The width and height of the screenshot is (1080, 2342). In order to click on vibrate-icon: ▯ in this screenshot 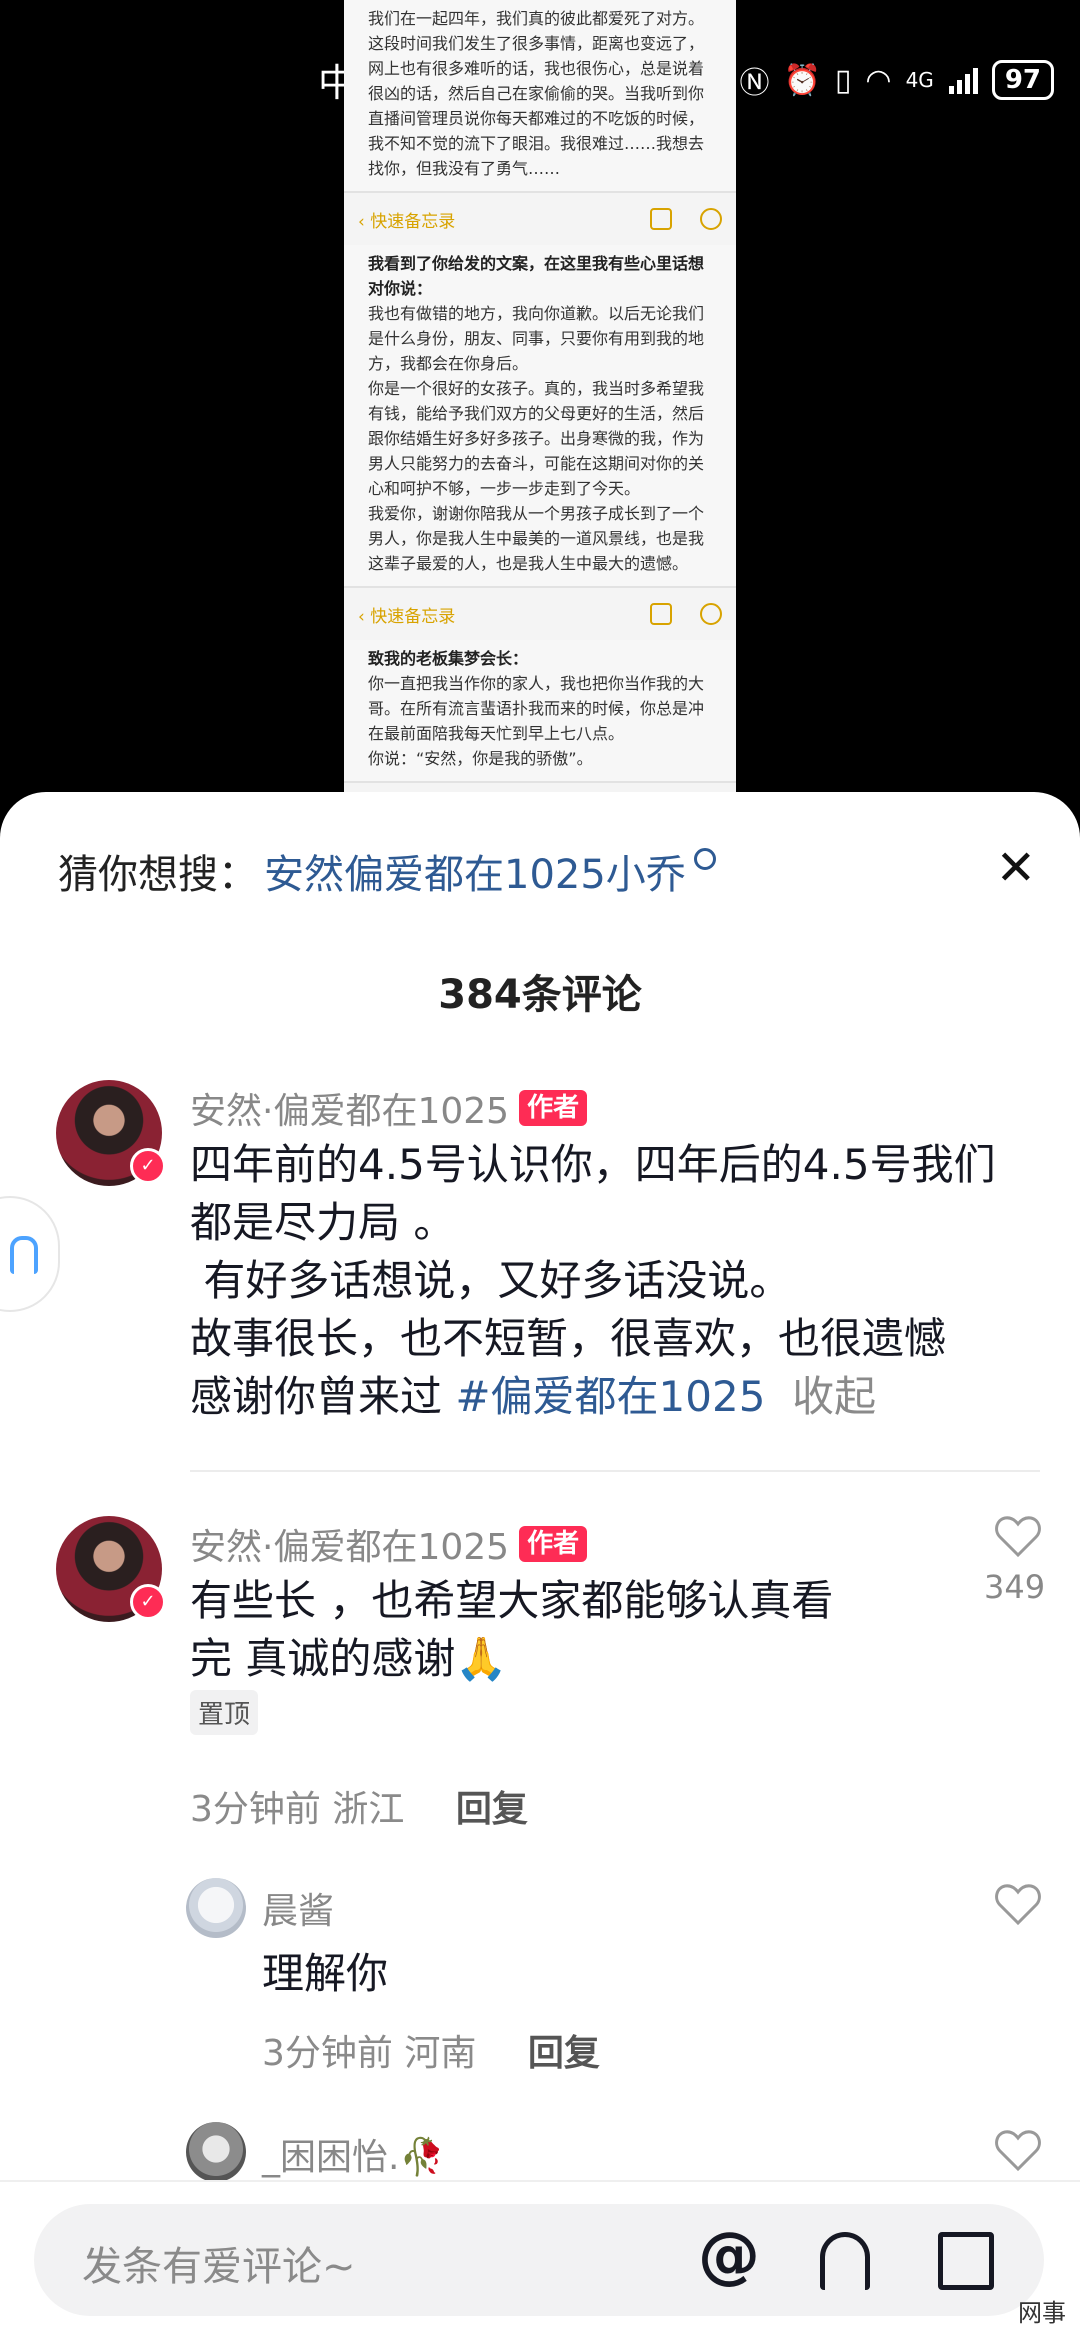, I will do `click(843, 80)`.